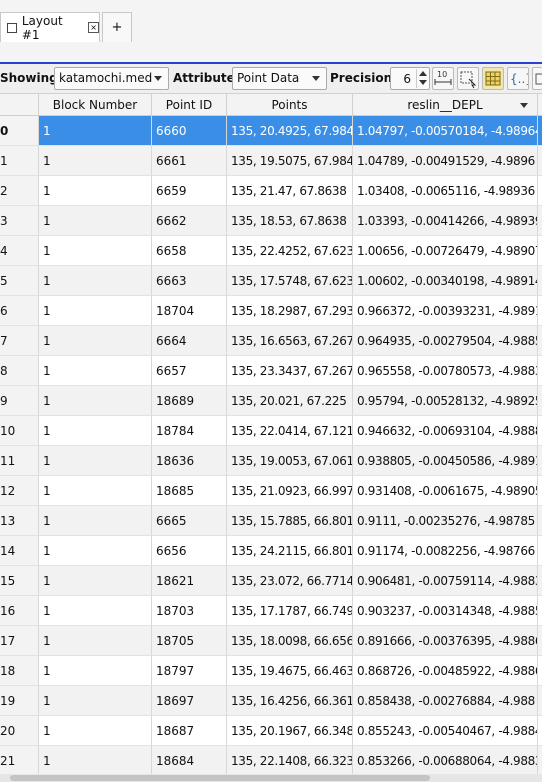 The image size is (542, 782). Describe the element at coordinates (19, 521) in the screenshot. I see `row-index: 13` at that location.